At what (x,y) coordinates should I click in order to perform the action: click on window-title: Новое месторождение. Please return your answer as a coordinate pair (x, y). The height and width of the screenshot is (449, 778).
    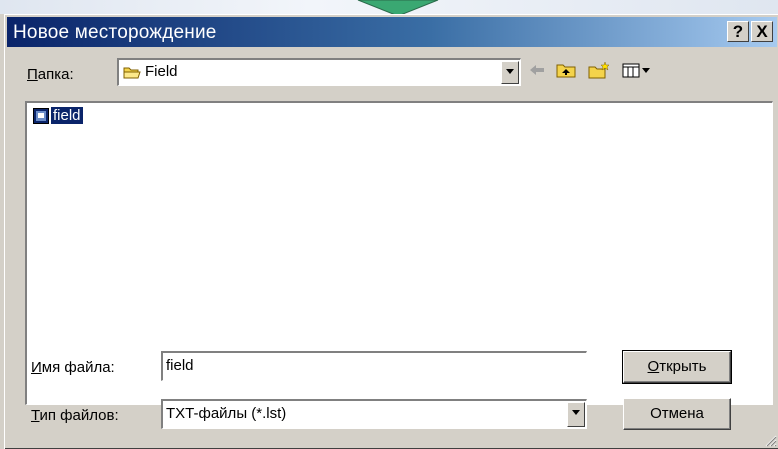
    Looking at the image, I should click on (115, 32).